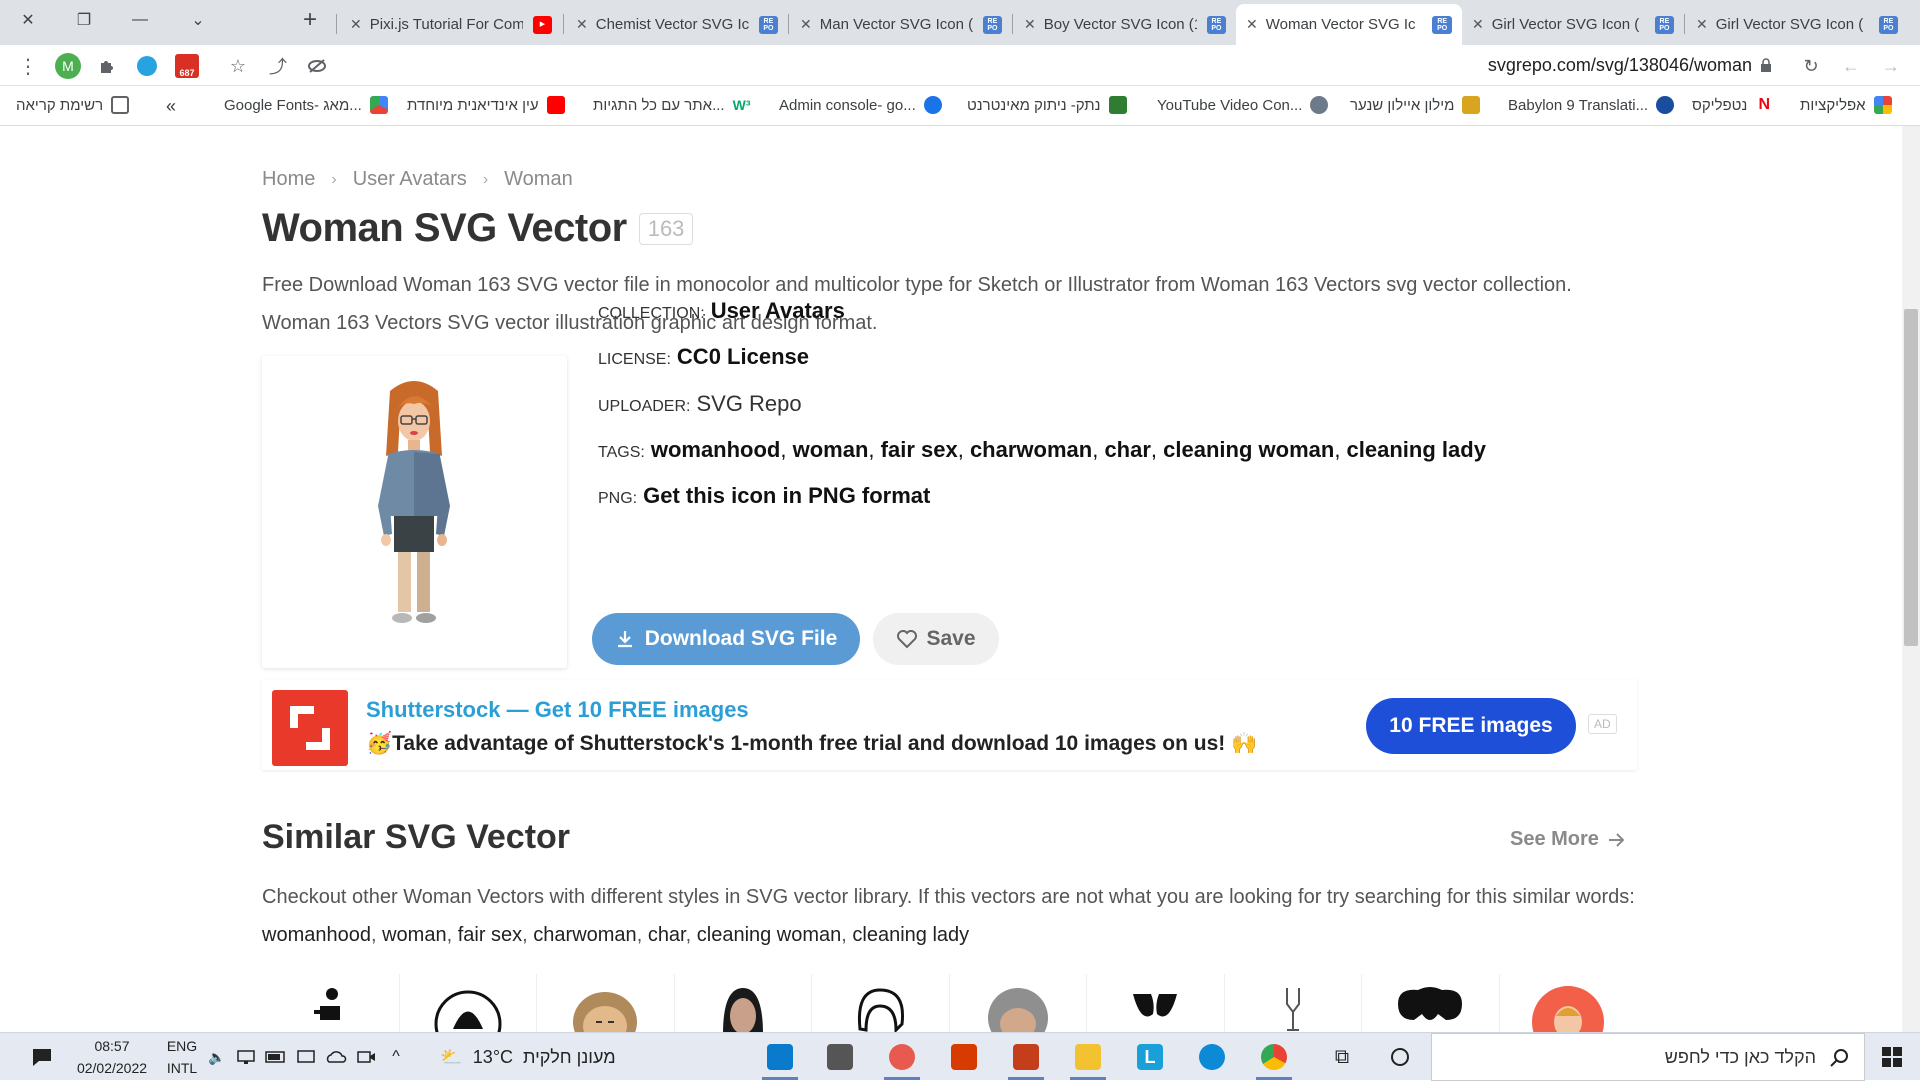  Describe the element at coordinates (1274, 1057) in the screenshot. I see `chrome-app` at that location.